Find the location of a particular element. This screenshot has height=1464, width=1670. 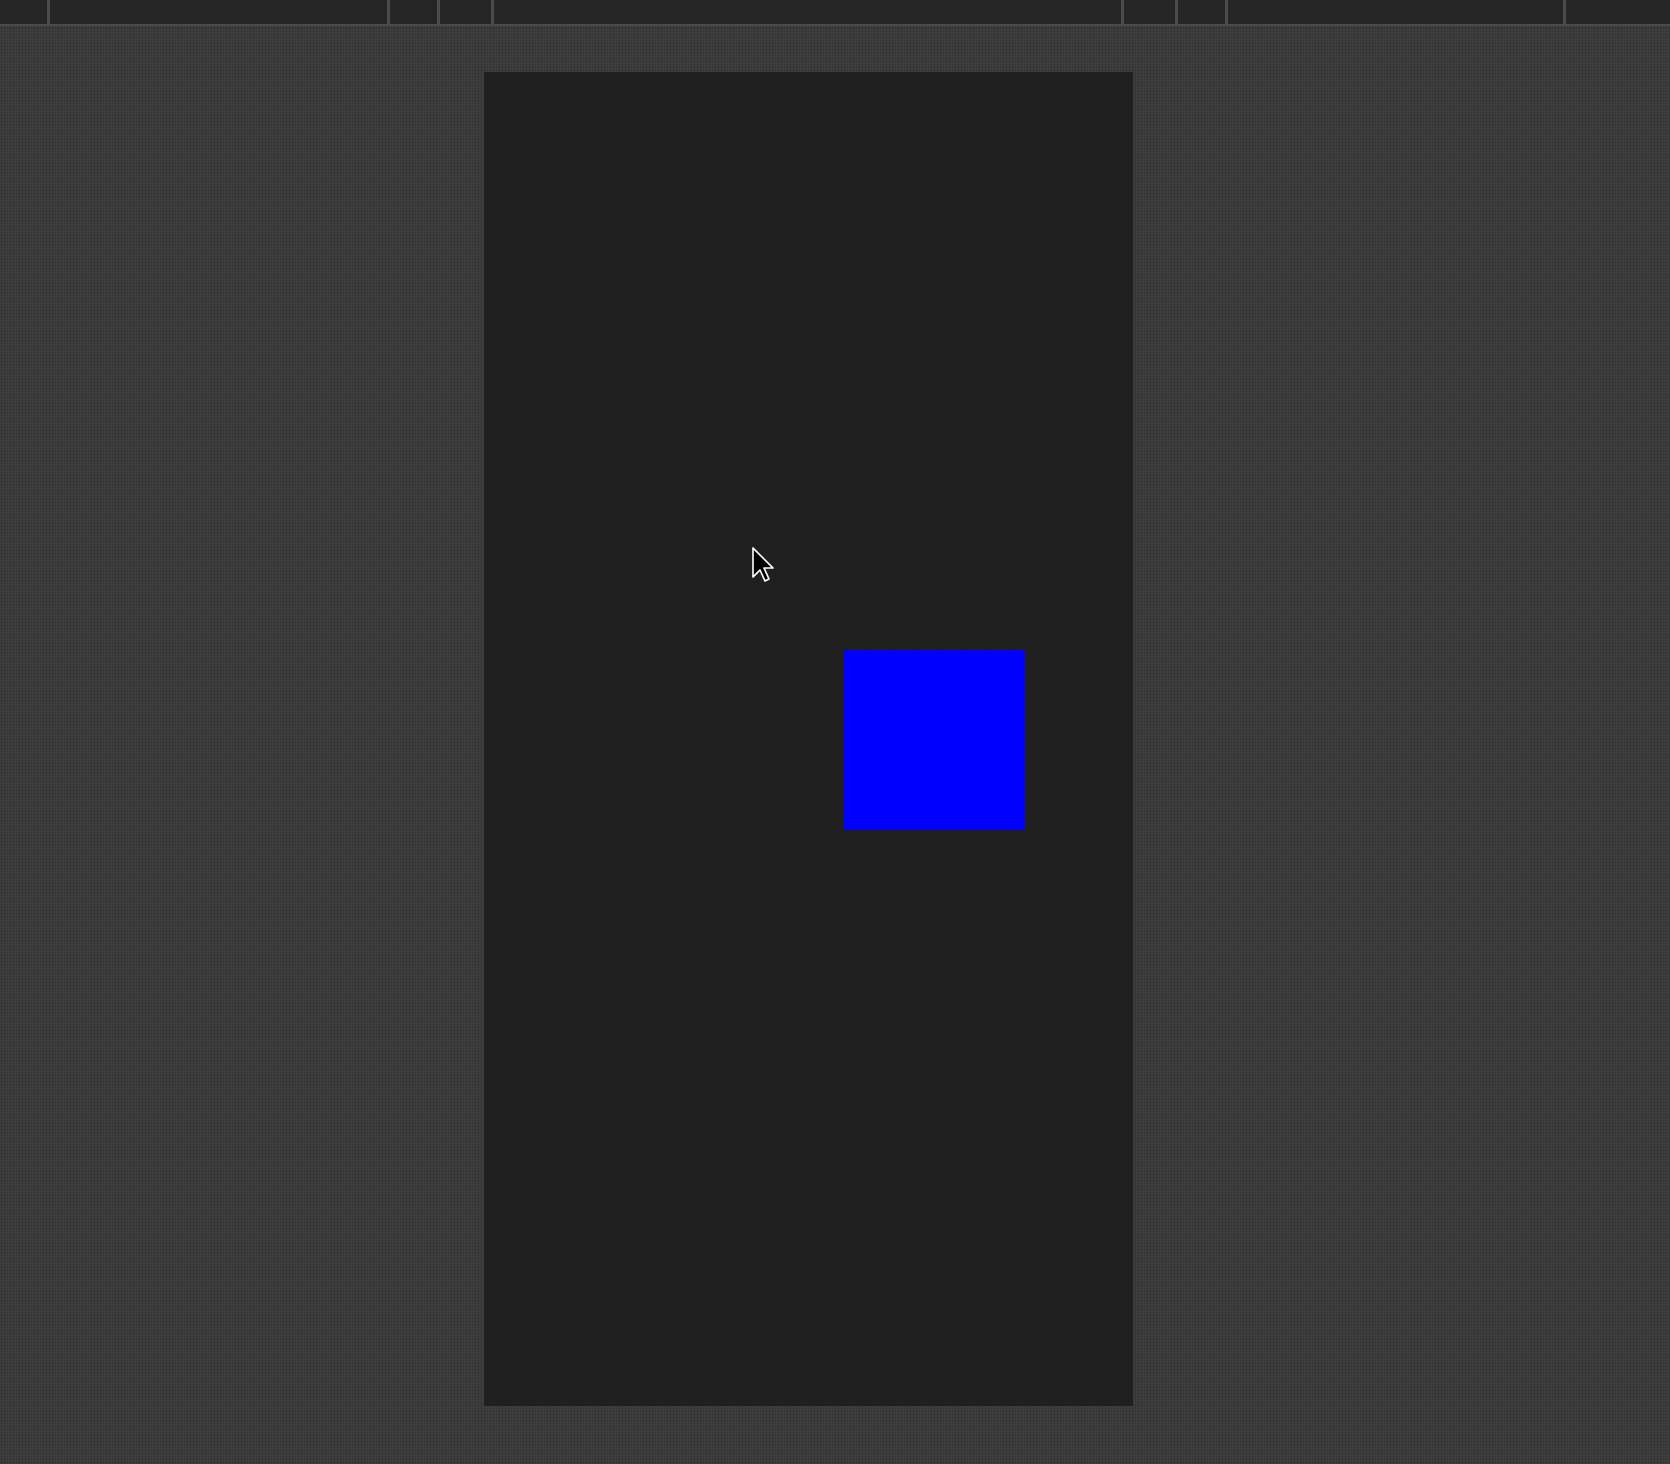

blue-square-shape is located at coordinates (934, 740).